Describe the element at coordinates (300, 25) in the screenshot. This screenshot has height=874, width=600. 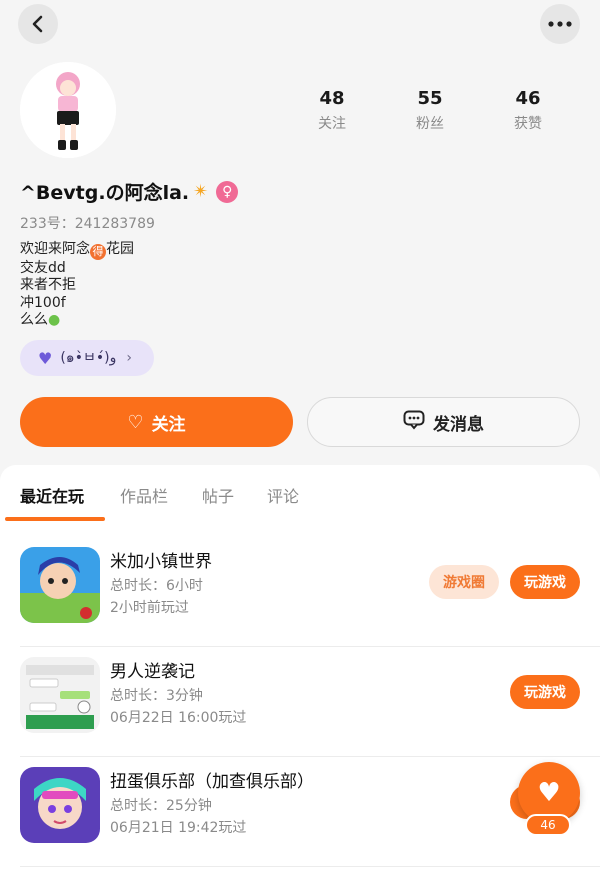
I see `top-bar` at that location.